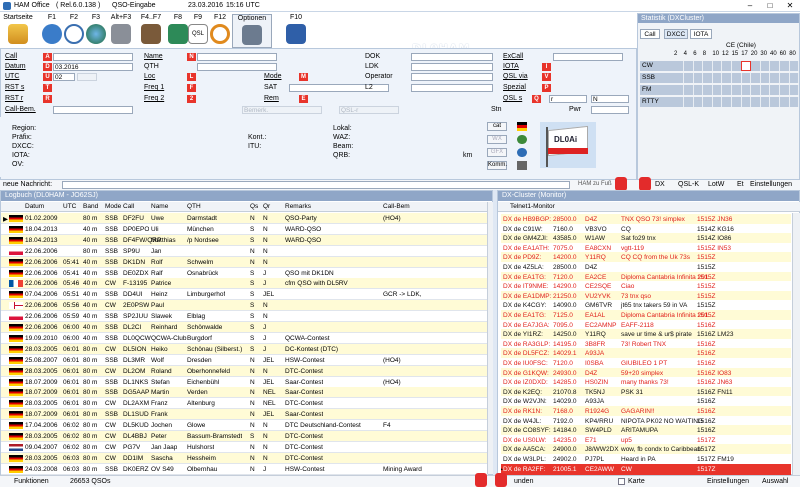  Describe the element at coordinates (93, 110) in the screenshot. I see `callbem-input` at that location.